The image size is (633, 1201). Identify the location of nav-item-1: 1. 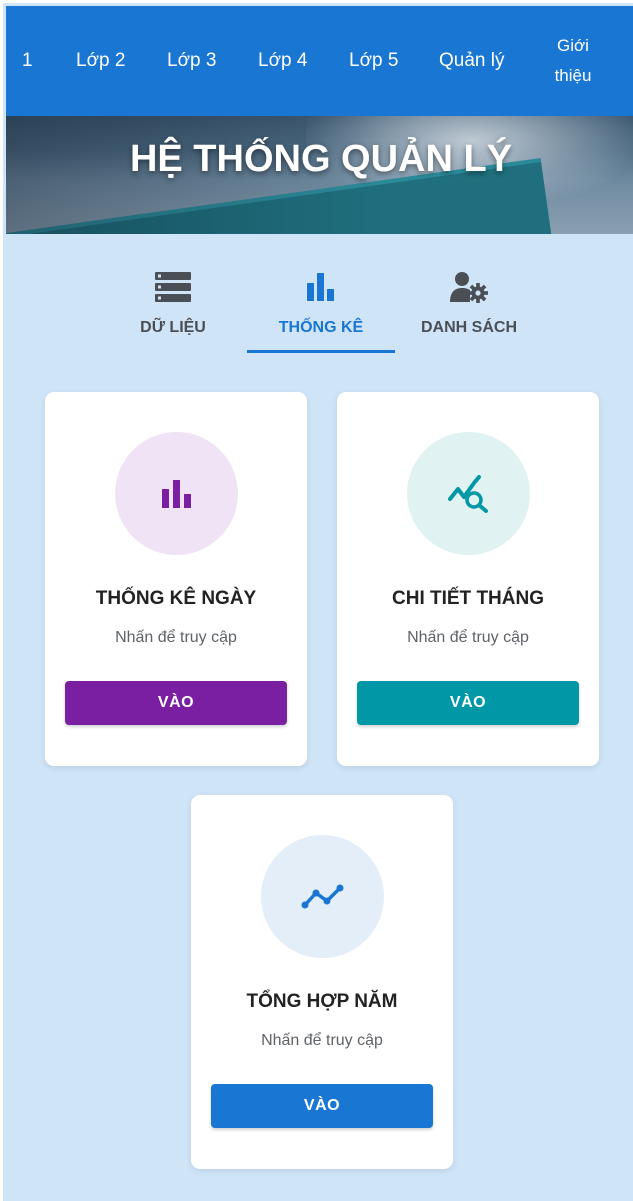
(27, 61).